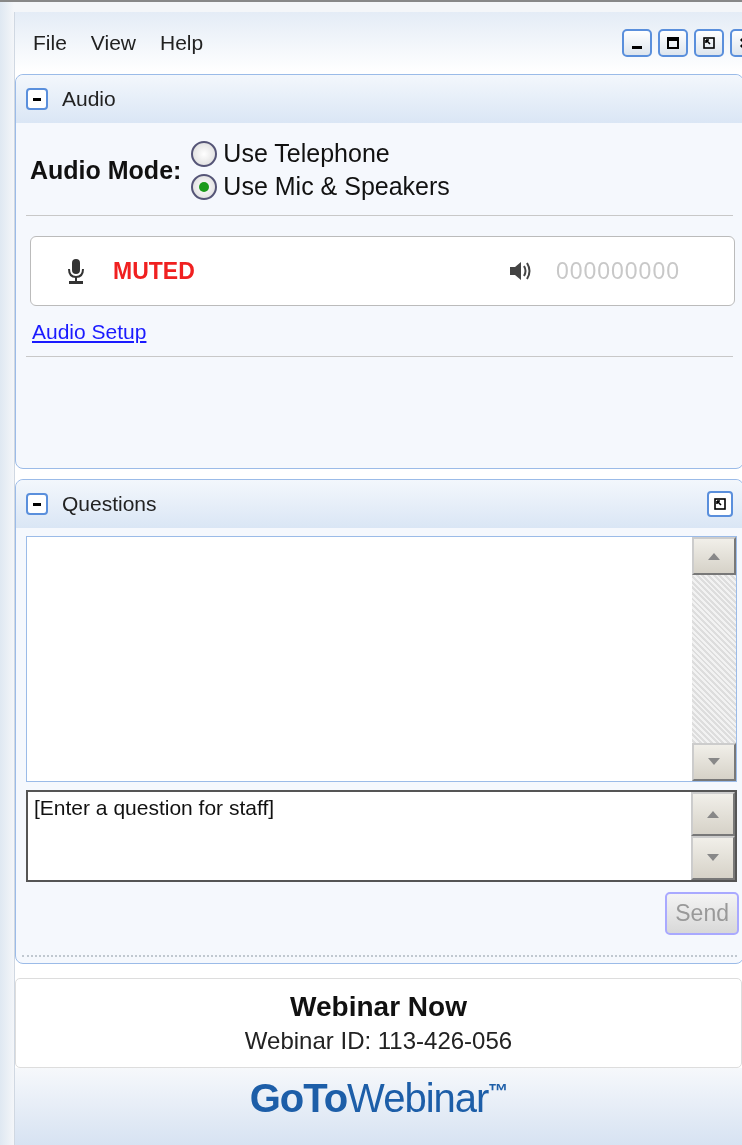 The image size is (742, 1145). I want to click on panel-title: Audio, so click(89, 99).